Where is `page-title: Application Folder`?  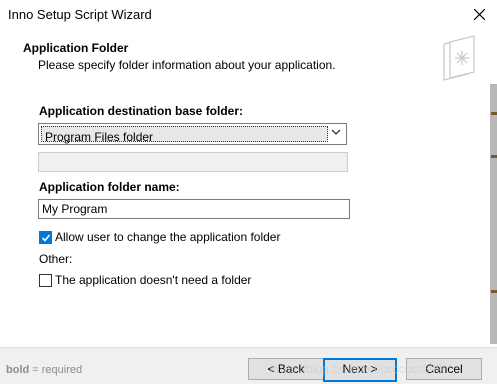
page-title: Application Folder is located at coordinates (76, 48).